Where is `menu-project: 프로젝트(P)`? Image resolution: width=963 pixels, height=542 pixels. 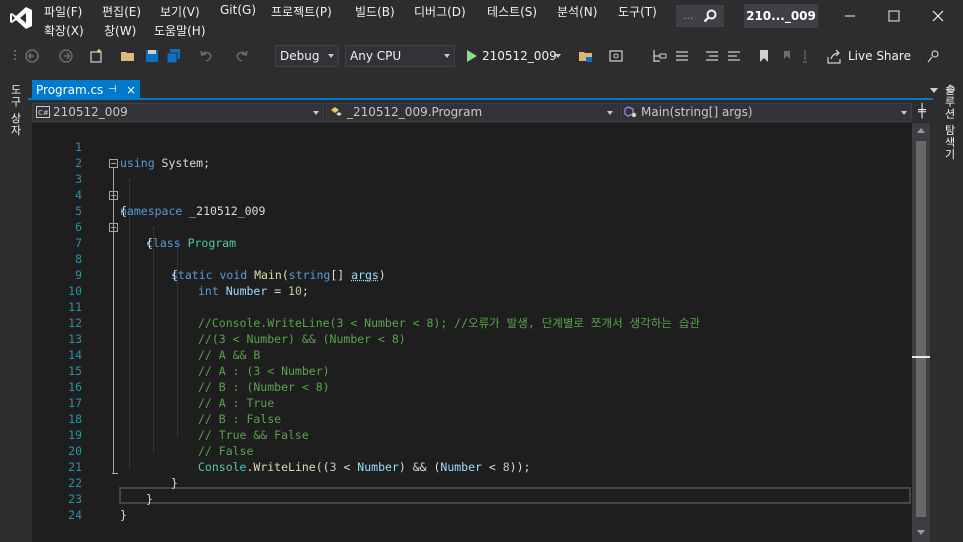
menu-project: 프로젝트(P) is located at coordinates (301, 11).